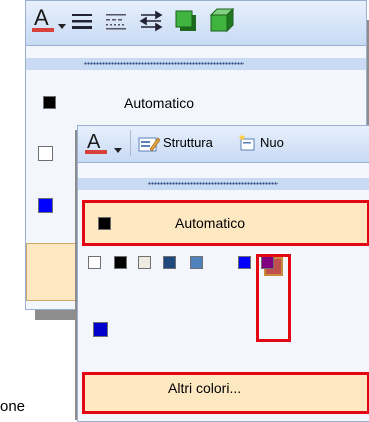  I want to click on front-tearoff-bar, so click(223, 184).